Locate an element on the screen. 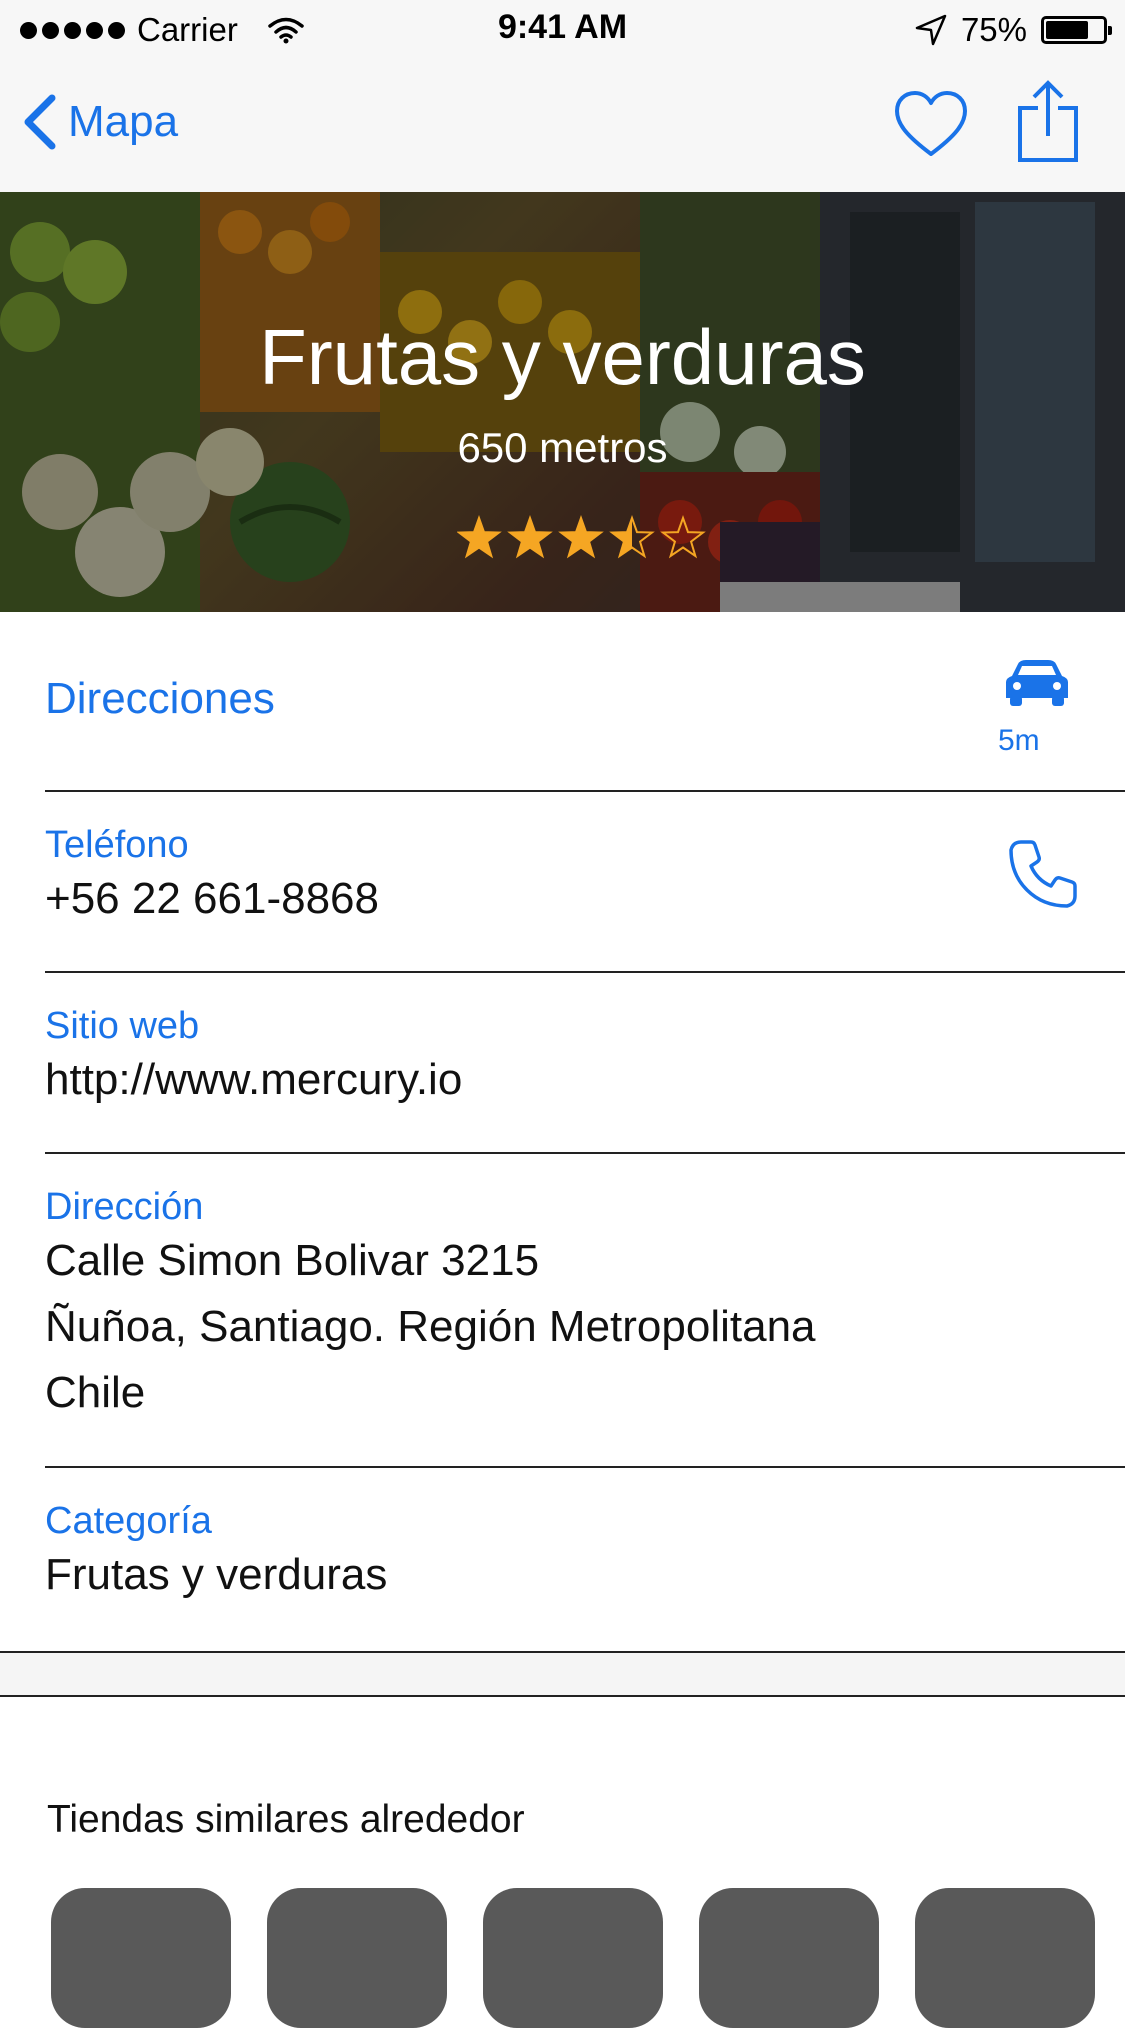 The width and height of the screenshot is (1125, 2028). battery-icon is located at coordinates (1076, 30).